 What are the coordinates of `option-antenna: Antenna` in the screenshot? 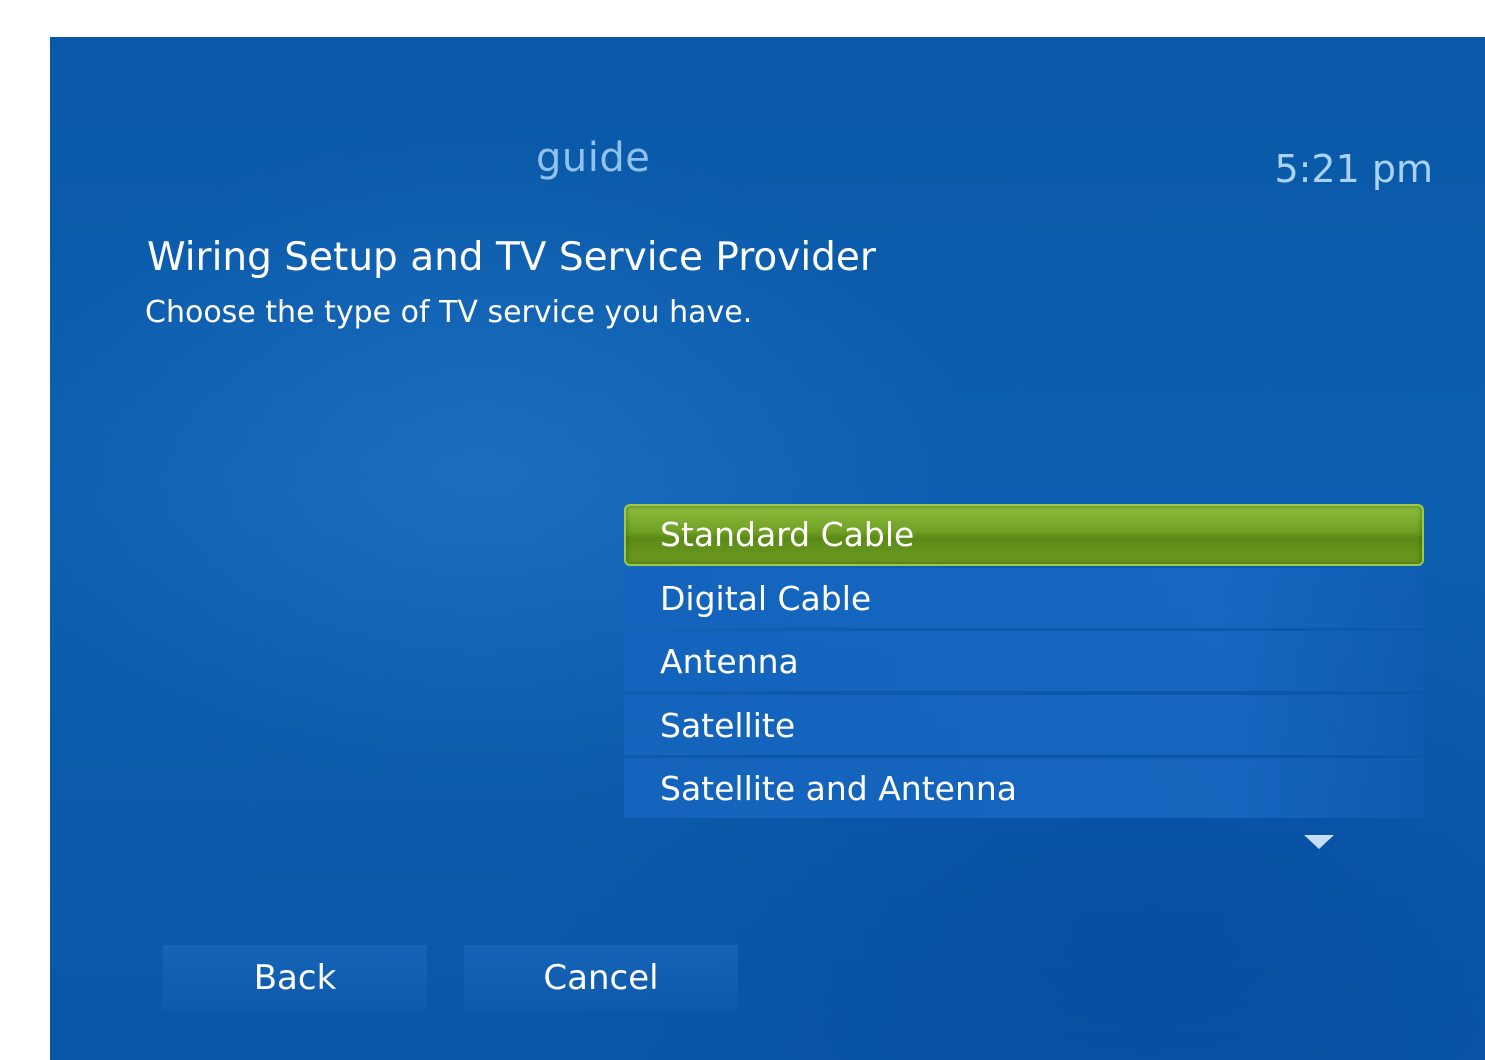 It's located at (1024, 661).